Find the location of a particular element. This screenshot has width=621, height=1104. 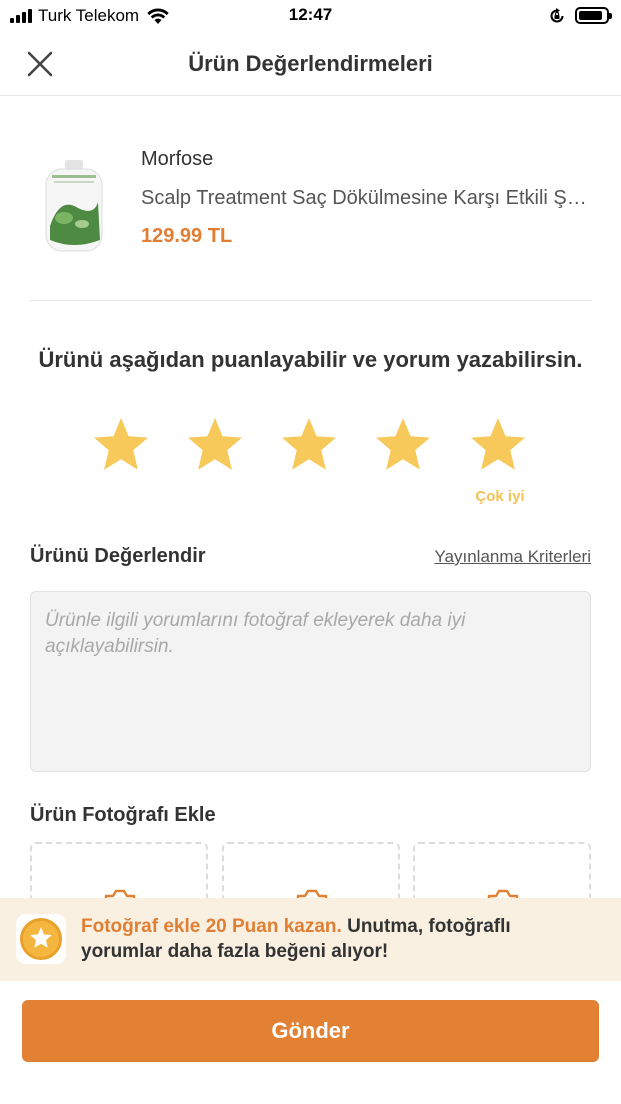

status-bar-right is located at coordinates (580, 15).